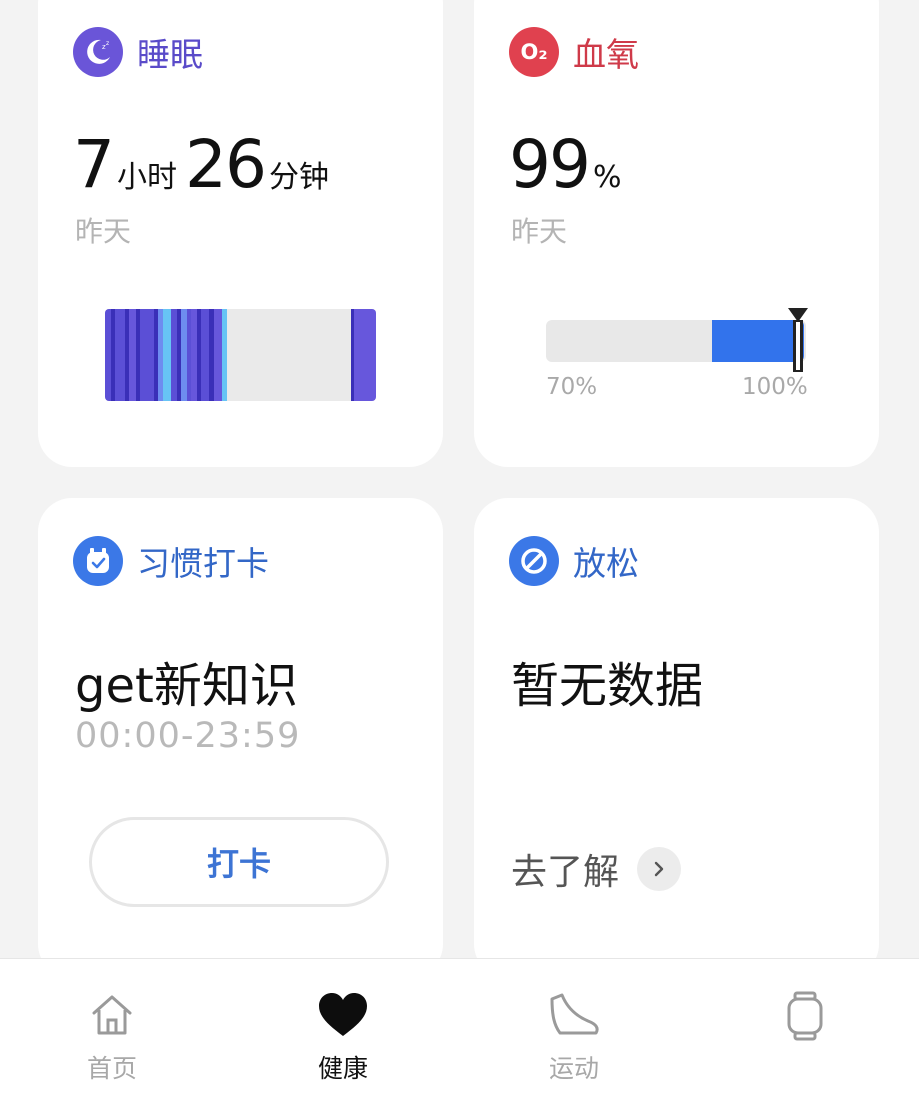 This screenshot has height=1102, width=919. I want to click on sleep-day: 昨天, so click(103, 231).